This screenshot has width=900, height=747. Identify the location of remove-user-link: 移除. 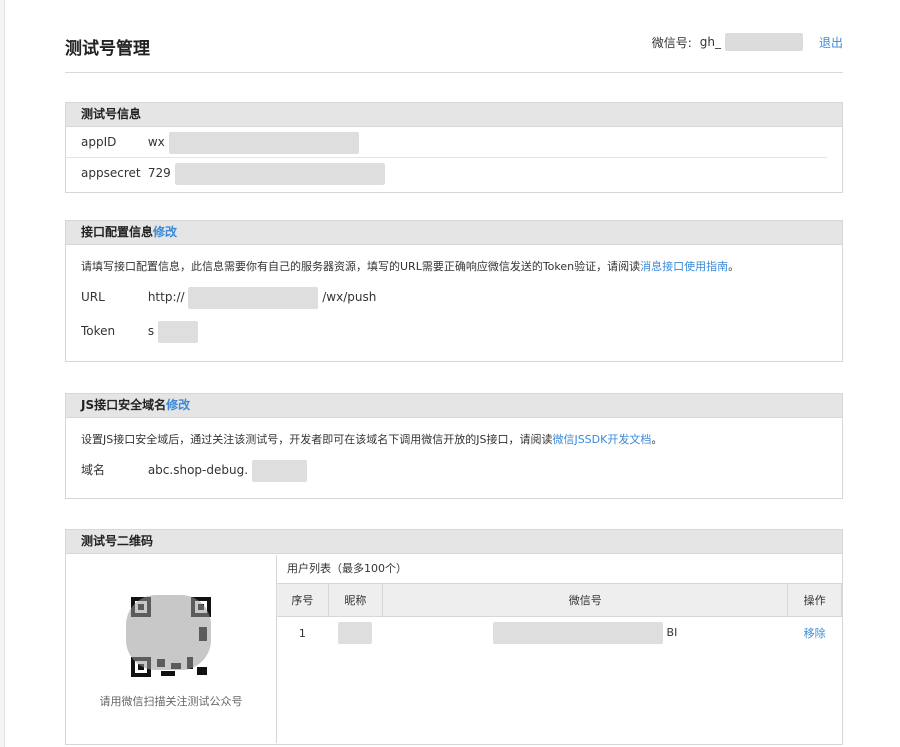
(815, 633).